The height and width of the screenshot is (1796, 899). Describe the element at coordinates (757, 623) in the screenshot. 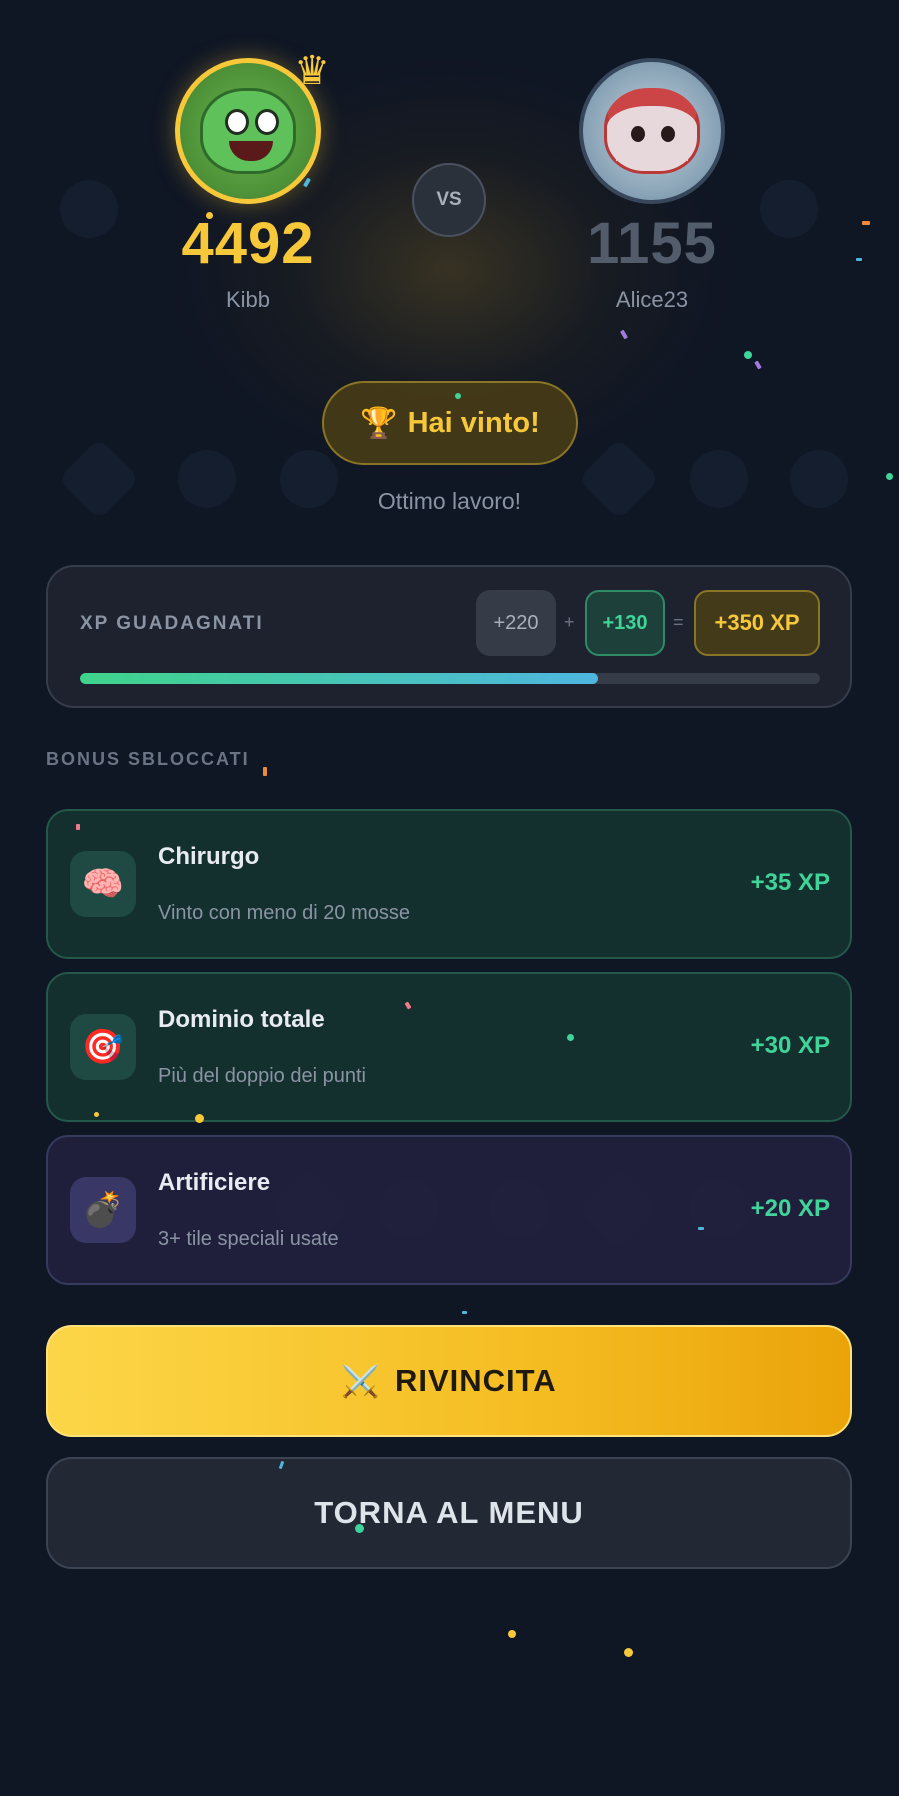

I see `xp-total-chip: +350 XP` at that location.